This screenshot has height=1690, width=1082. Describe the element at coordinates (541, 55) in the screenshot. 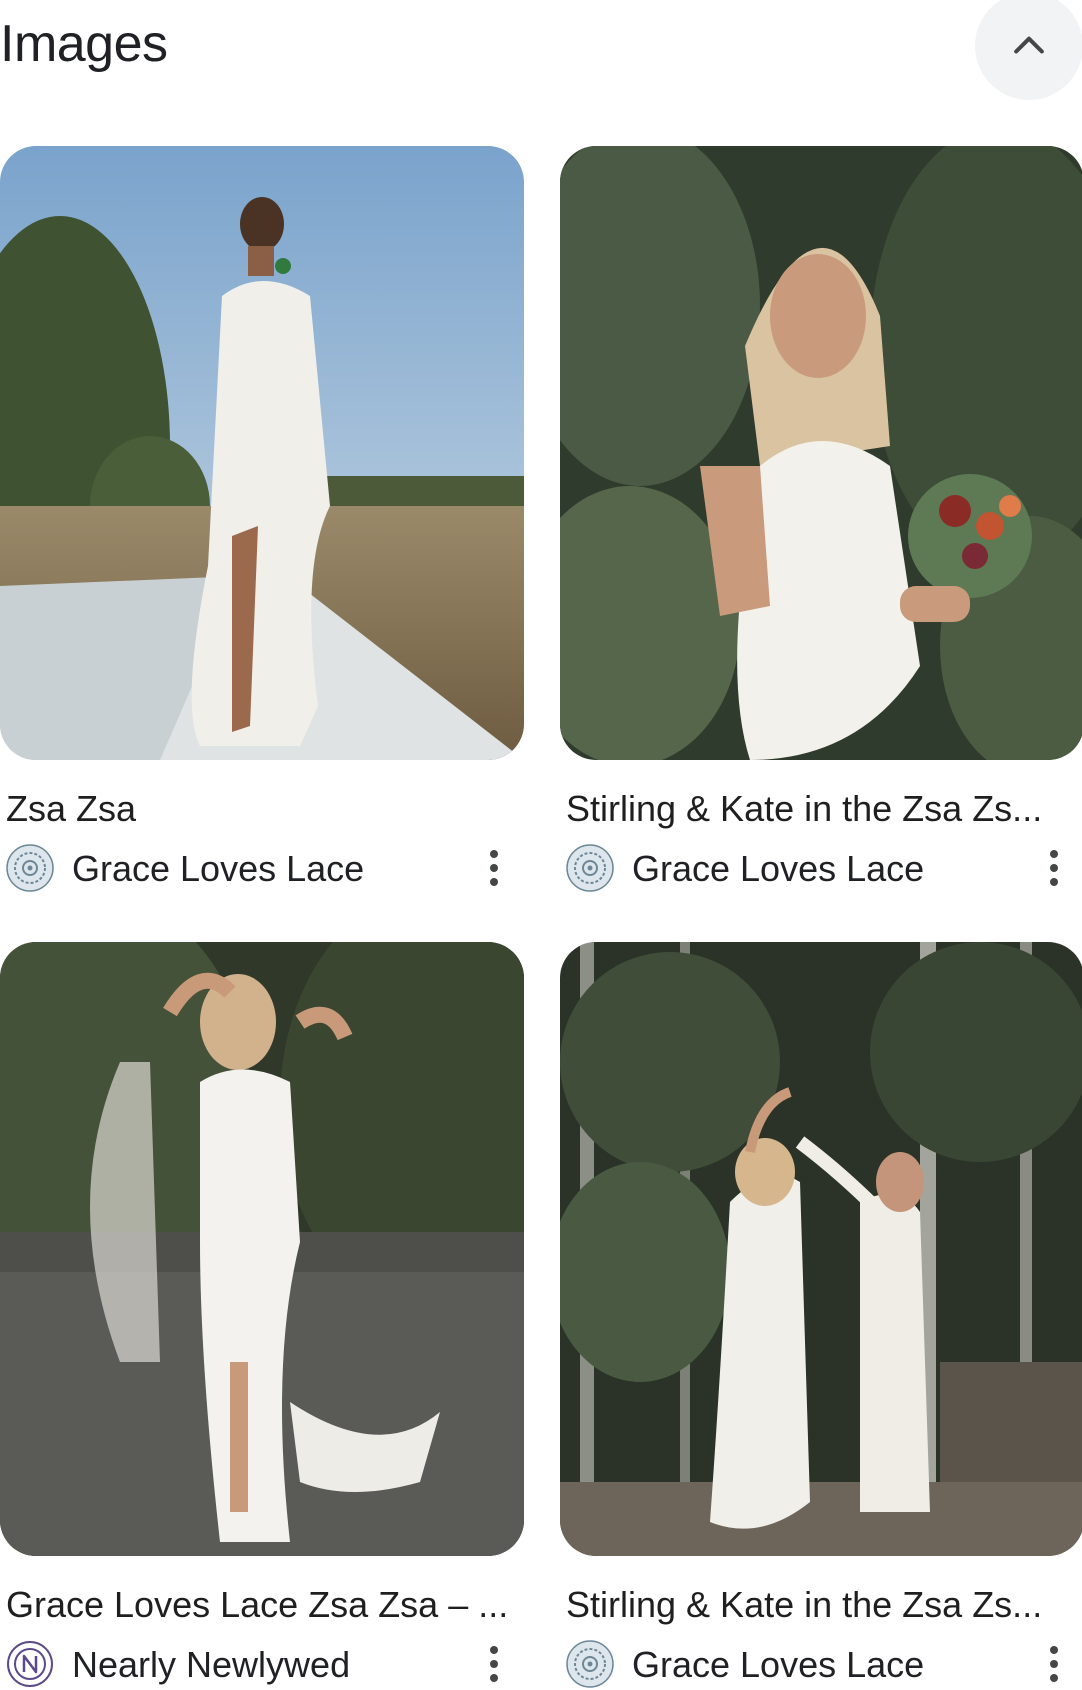

I see `images-header: Images` at that location.